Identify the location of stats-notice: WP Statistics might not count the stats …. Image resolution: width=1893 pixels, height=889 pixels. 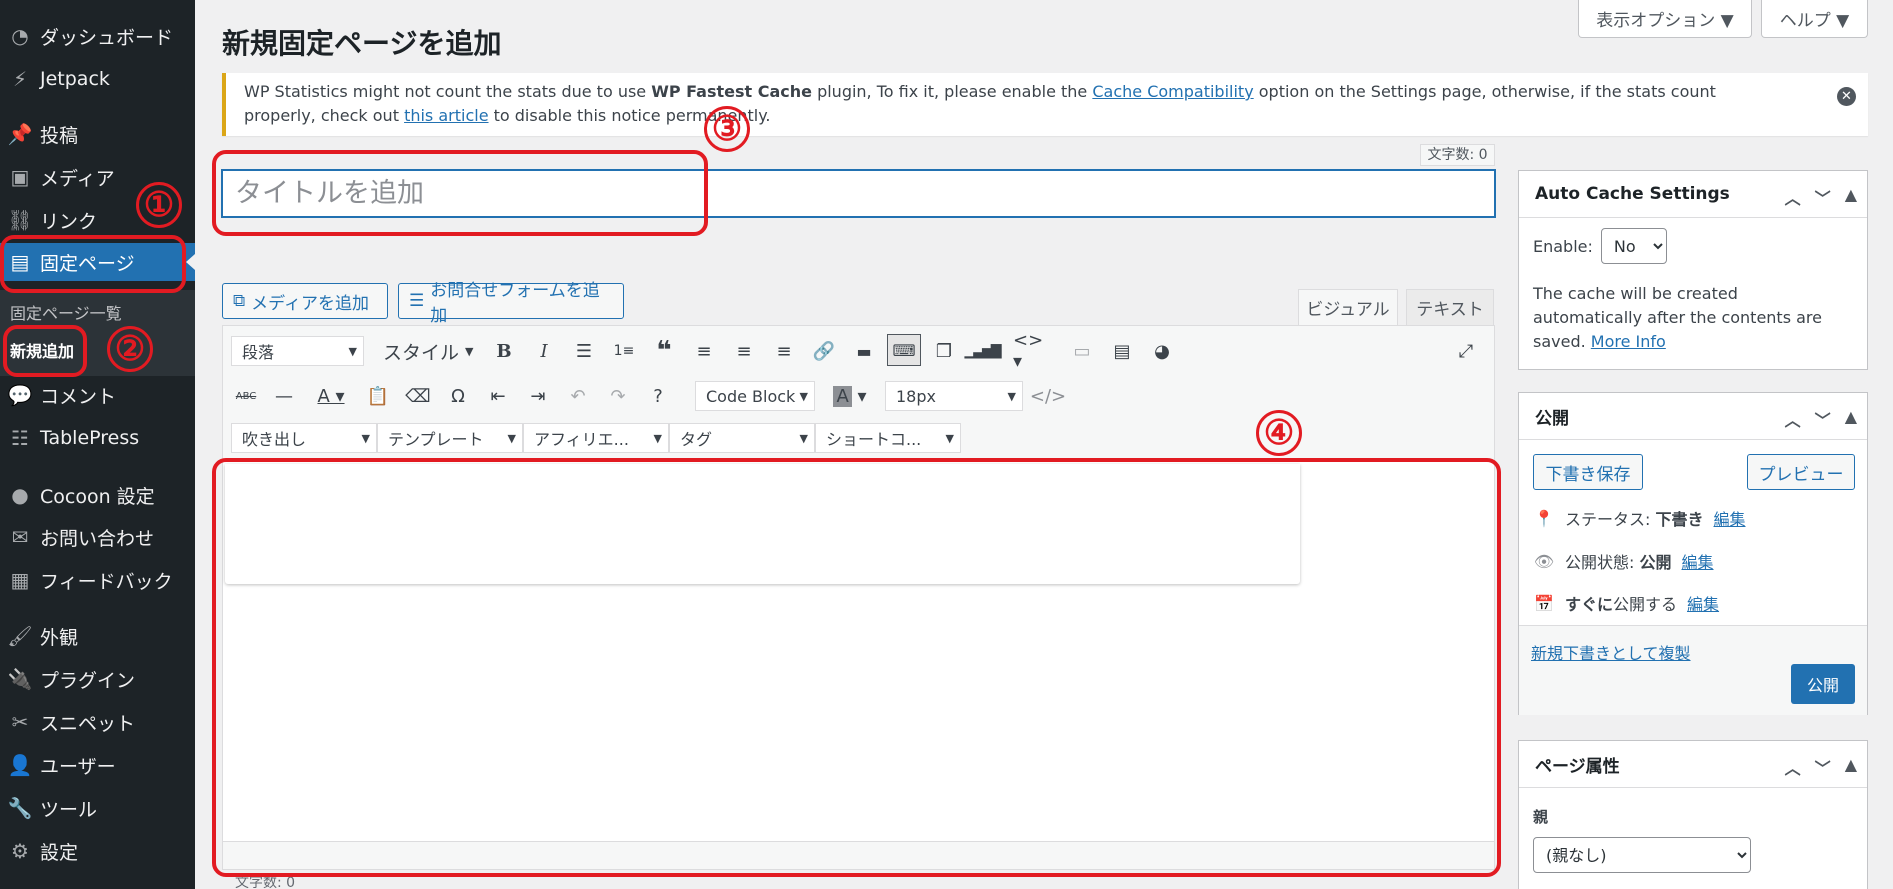
(1045, 104).